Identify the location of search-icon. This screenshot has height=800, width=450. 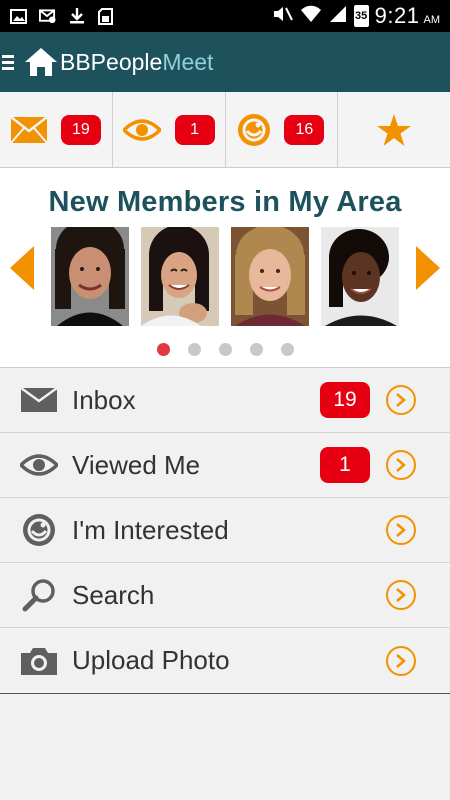
(39, 595).